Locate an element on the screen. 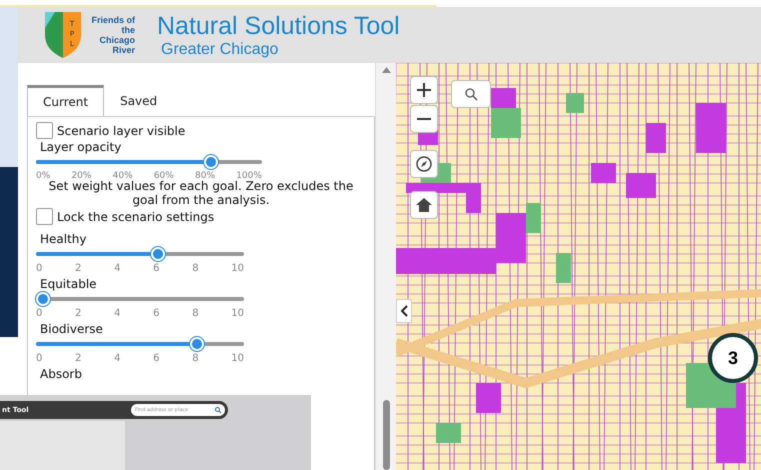  home-button is located at coordinates (424, 205).